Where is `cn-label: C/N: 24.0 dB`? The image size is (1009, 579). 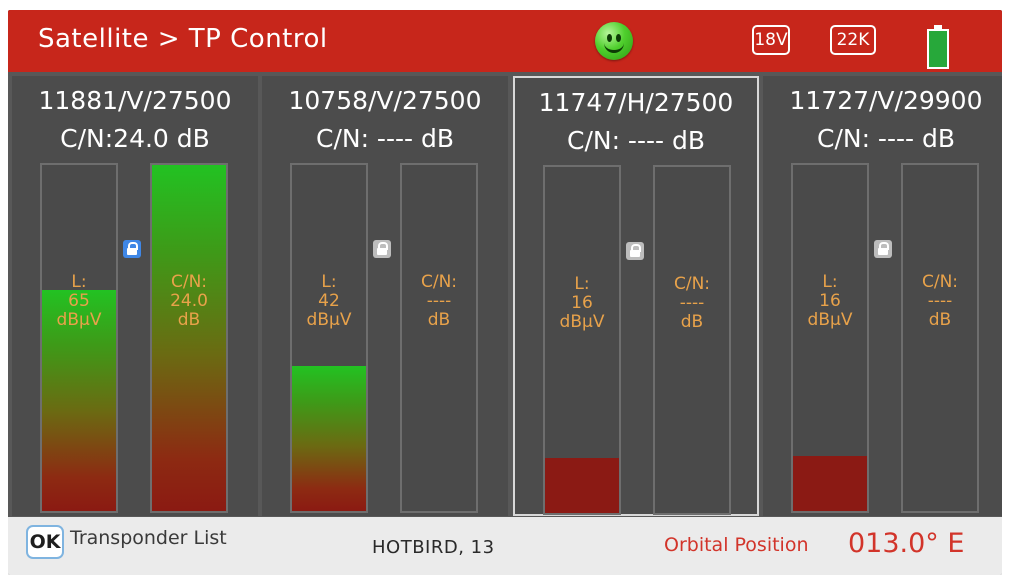
cn-label: C/N: 24.0 dB is located at coordinates (189, 301).